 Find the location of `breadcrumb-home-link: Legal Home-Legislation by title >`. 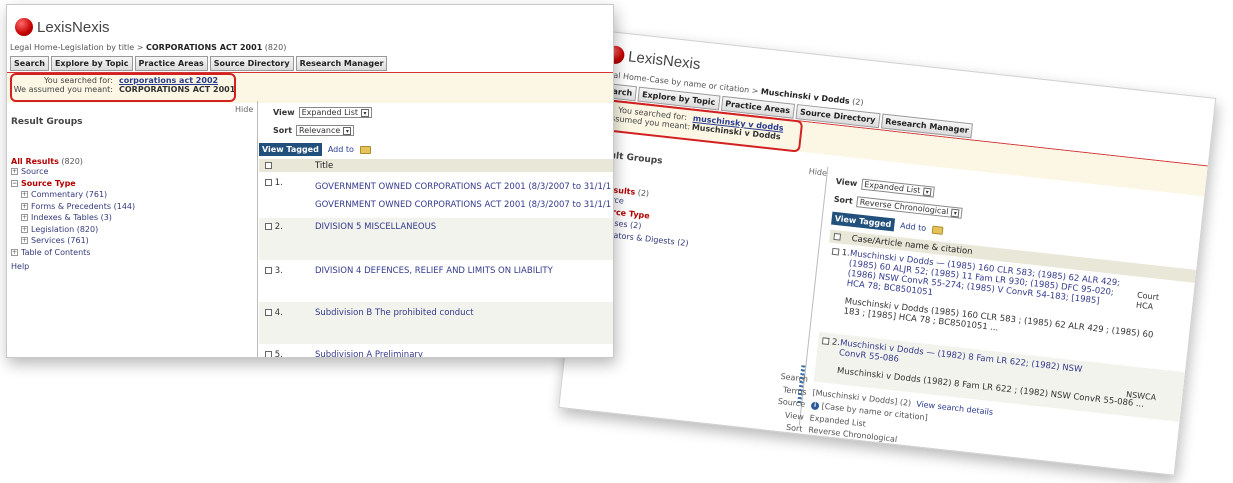

breadcrumb-home-link: Legal Home-Legislation by title > is located at coordinates (78, 47).